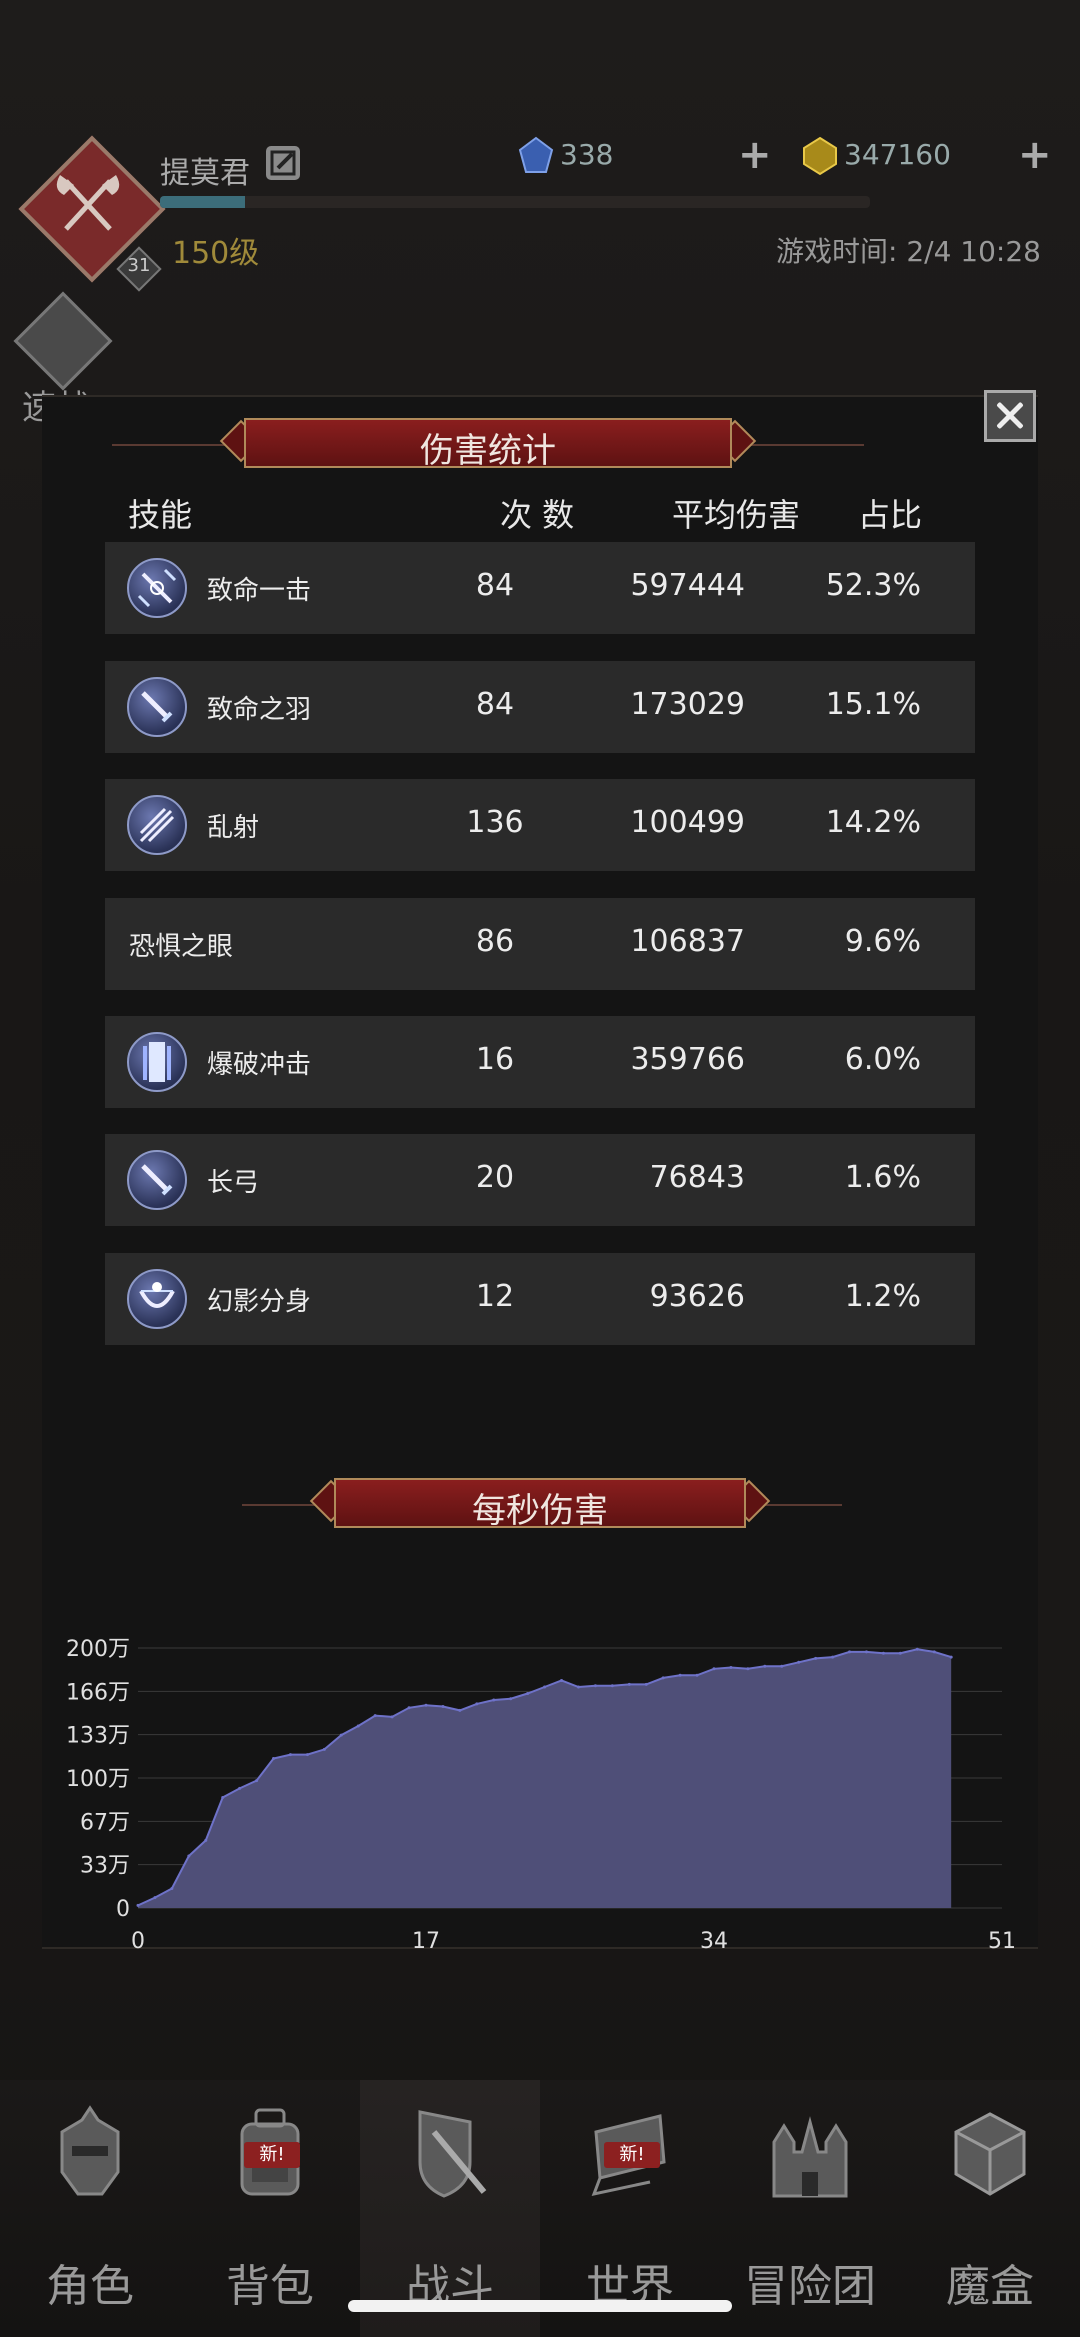  What do you see at coordinates (687, 941) in the screenshot?
I see `skill-avg-damage: 106837` at bounding box center [687, 941].